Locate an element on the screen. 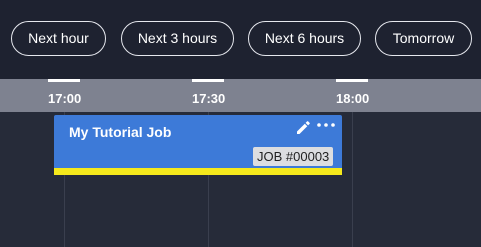 Image resolution: width=481 pixels, height=247 pixels. next-3-hours-button: Next 3 hours is located at coordinates (177, 38).